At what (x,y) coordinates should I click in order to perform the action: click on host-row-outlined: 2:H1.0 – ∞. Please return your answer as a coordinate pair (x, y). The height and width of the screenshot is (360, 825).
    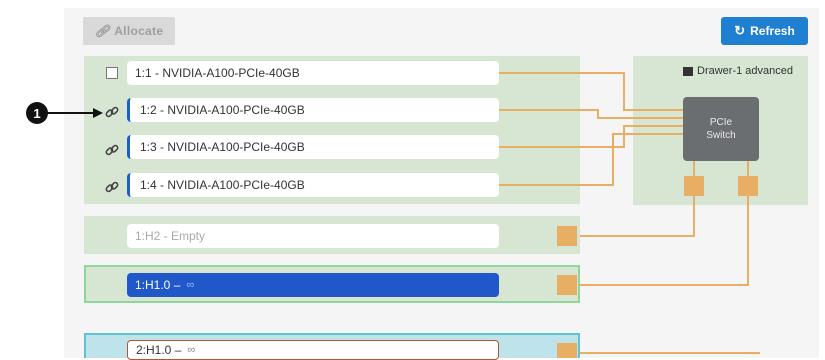
    Looking at the image, I should click on (313, 350).